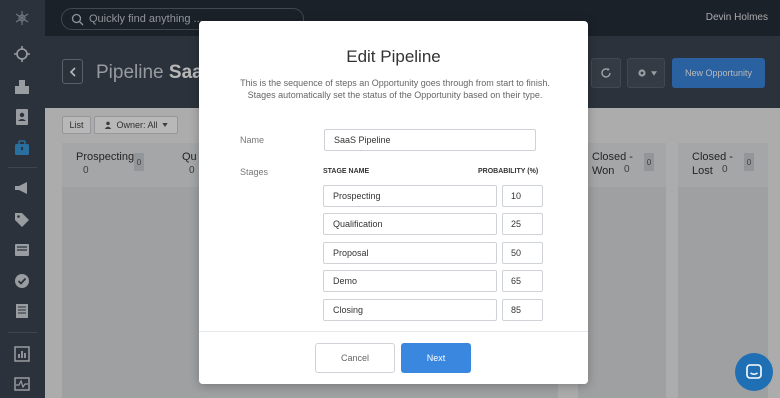 This screenshot has width=780, height=398. What do you see at coordinates (410, 253) in the screenshot?
I see `stage-name-input: Proposal` at bounding box center [410, 253].